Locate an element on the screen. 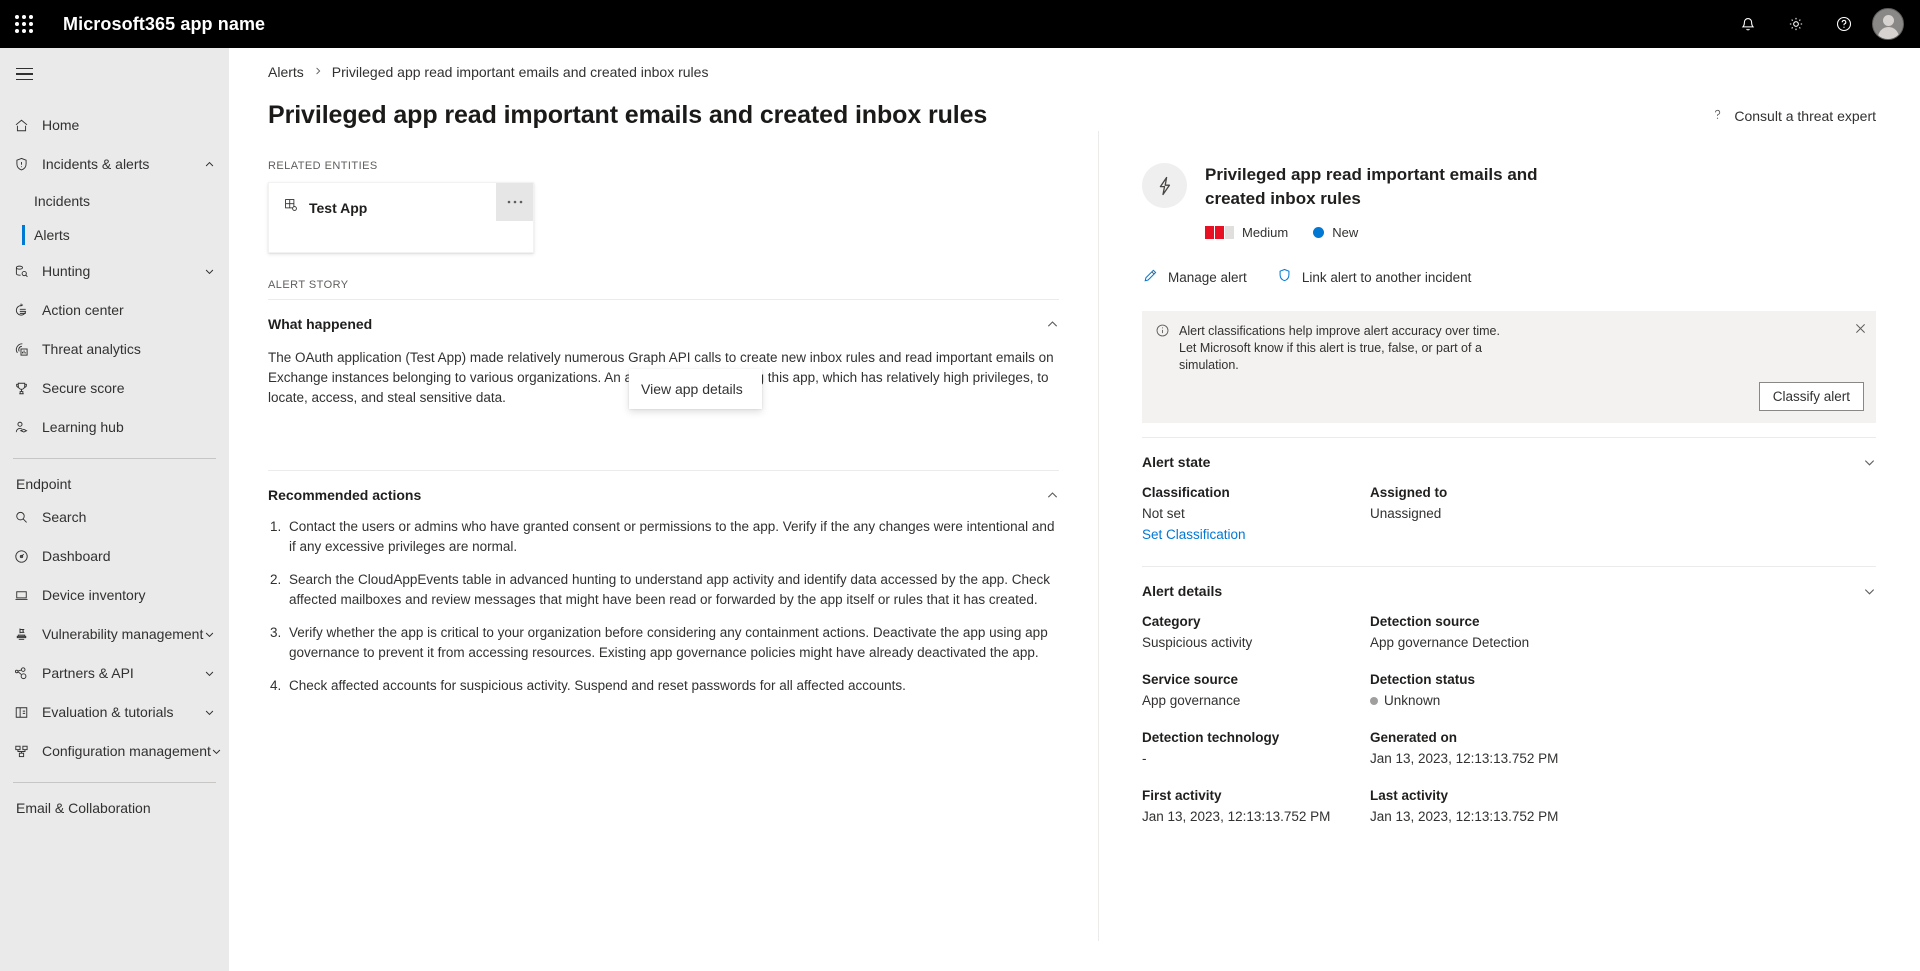  alert-details-title: Alert details is located at coordinates (1182, 591).